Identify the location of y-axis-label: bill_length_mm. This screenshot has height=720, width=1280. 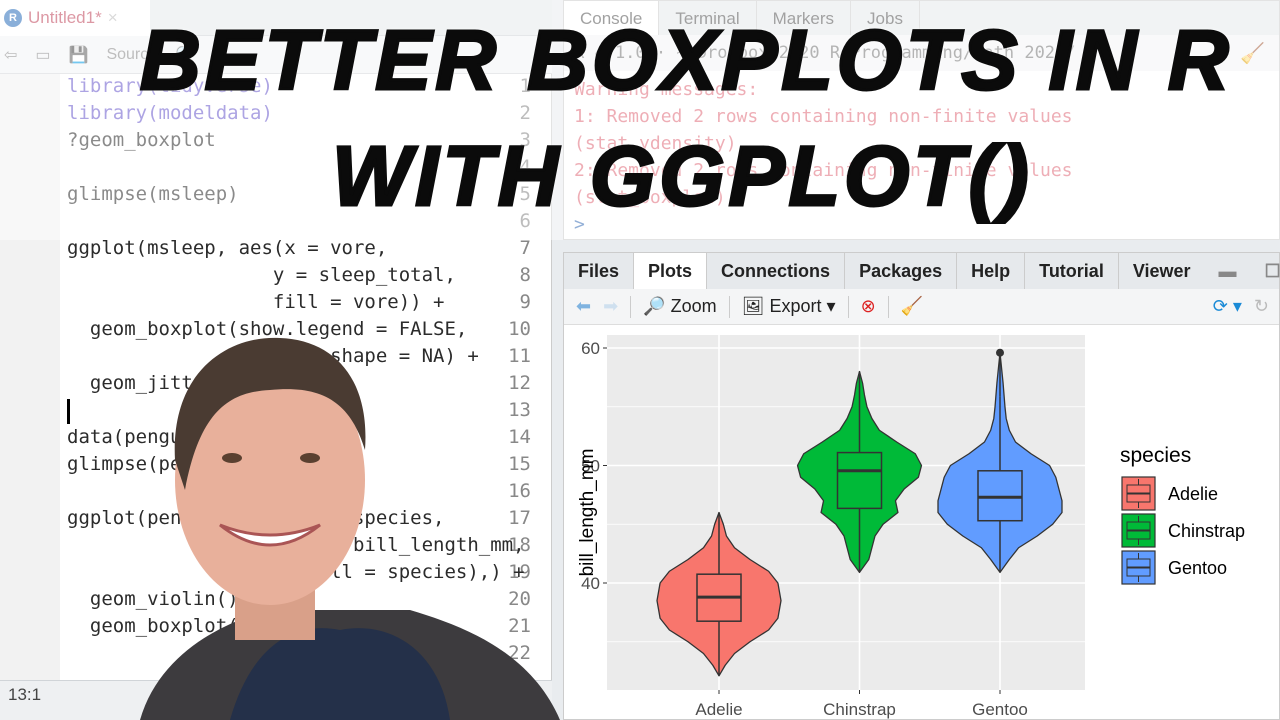
(587, 513).